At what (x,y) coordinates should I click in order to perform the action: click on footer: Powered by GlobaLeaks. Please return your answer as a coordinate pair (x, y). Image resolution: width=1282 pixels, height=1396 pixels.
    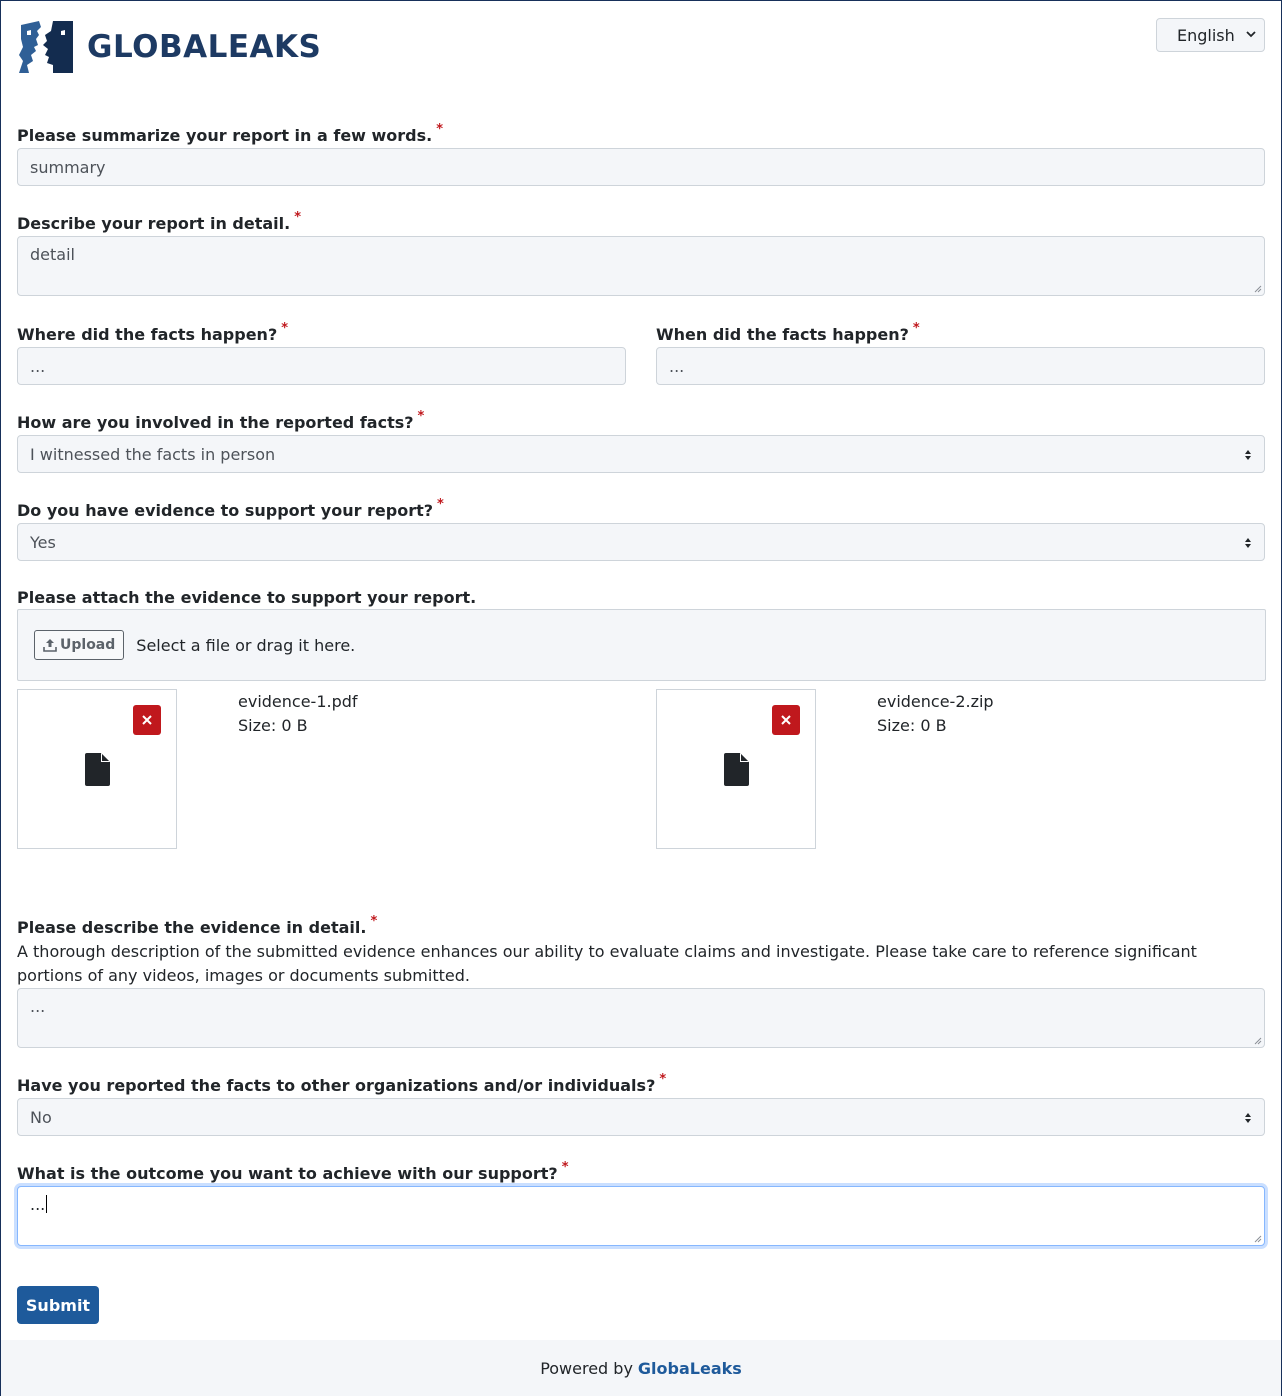
    Looking at the image, I should click on (641, 1368).